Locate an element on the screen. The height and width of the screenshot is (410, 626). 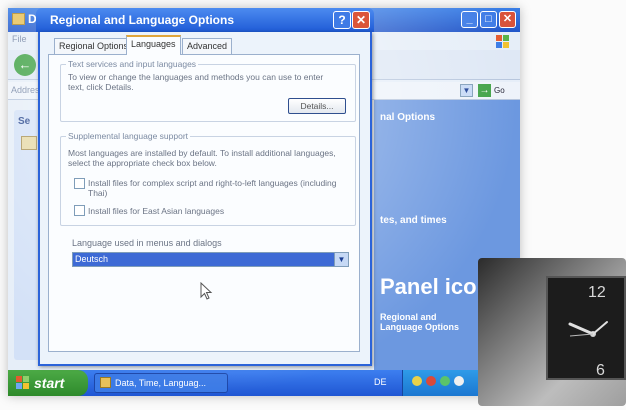
ui-language-select is located at coordinates (210, 259).